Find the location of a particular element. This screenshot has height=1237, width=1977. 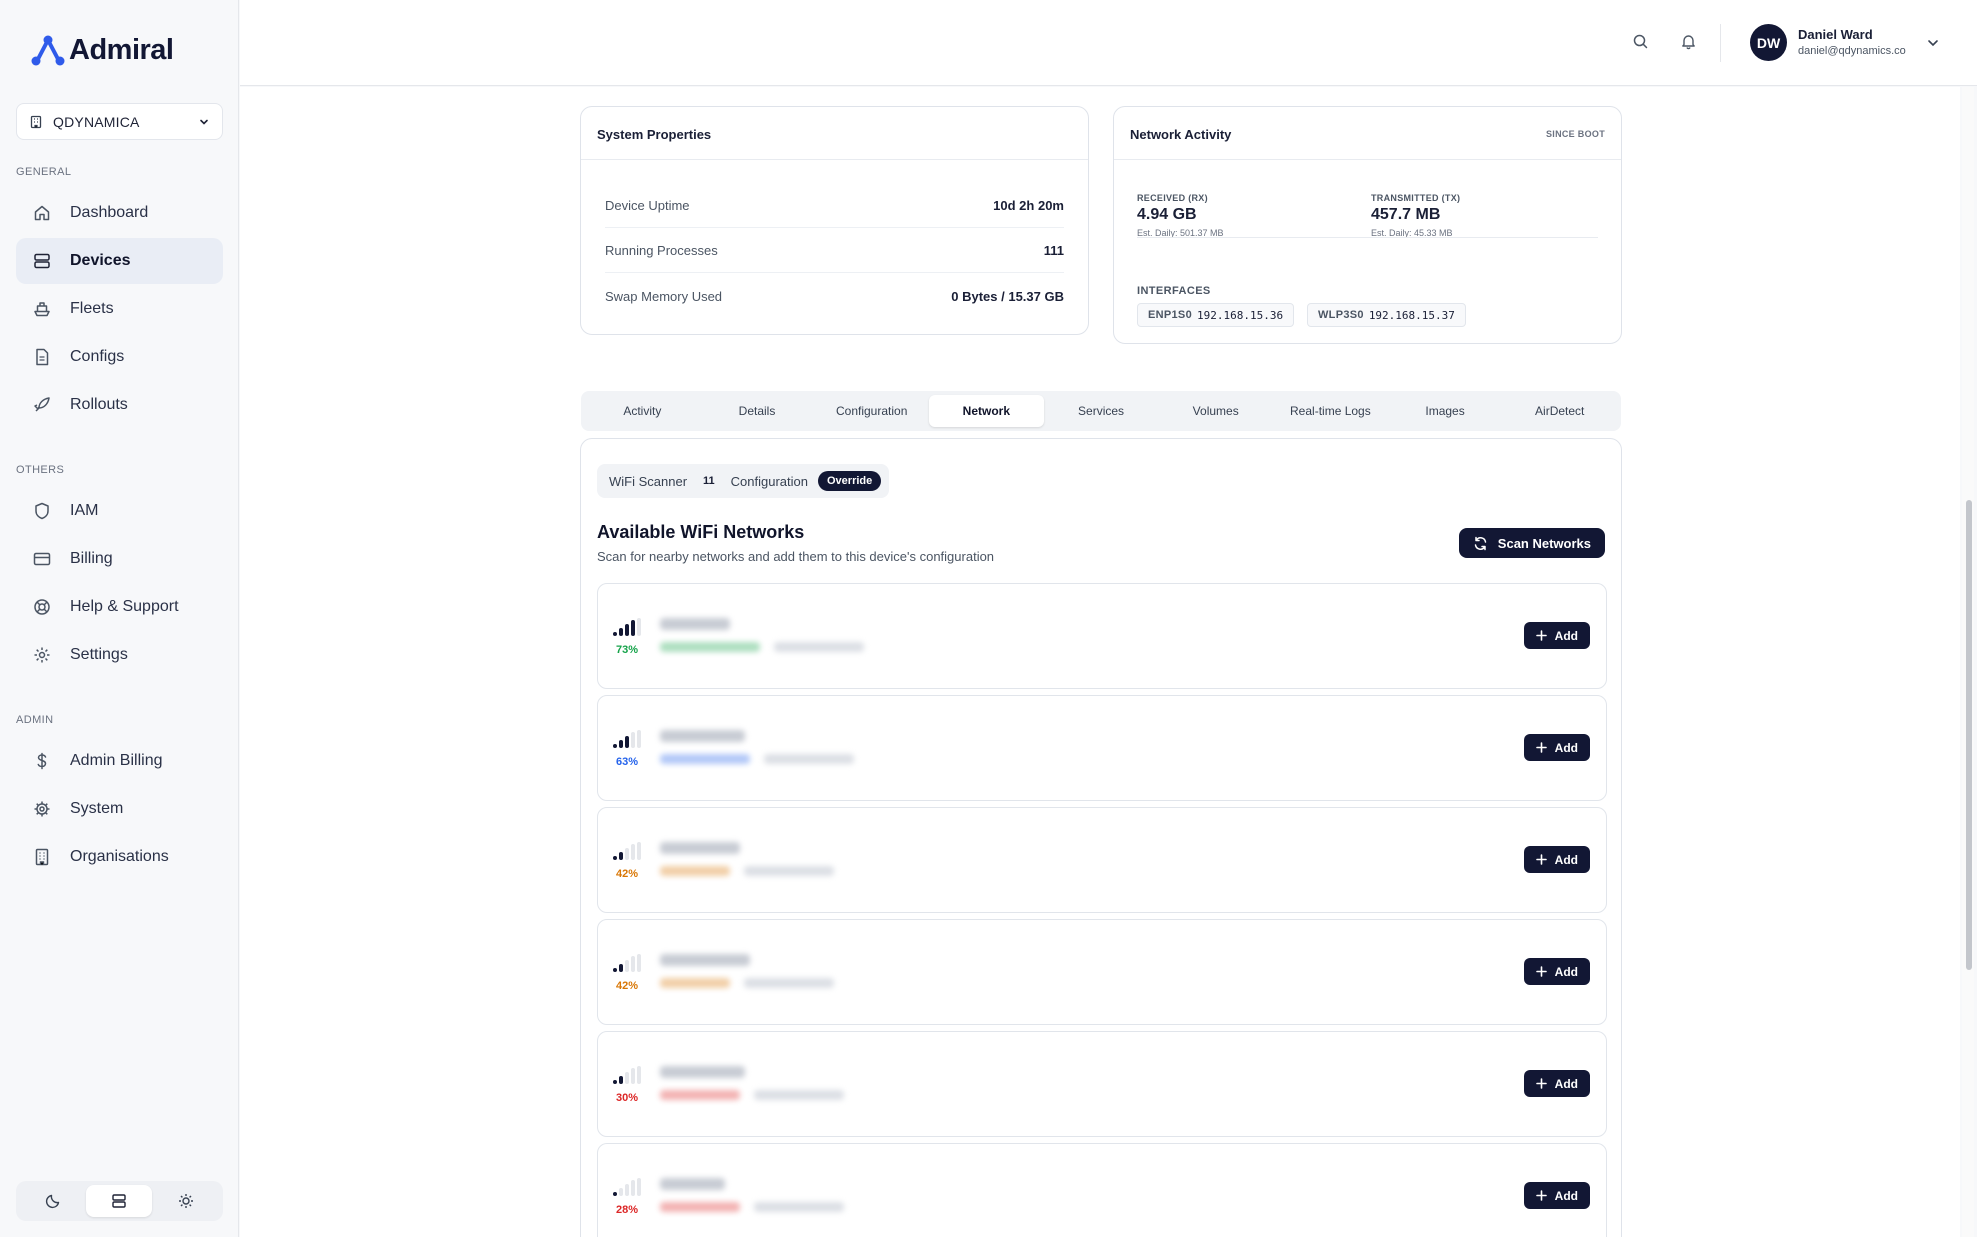

interface-chip: WLP3S0 192.168.15.37 is located at coordinates (1386, 315).